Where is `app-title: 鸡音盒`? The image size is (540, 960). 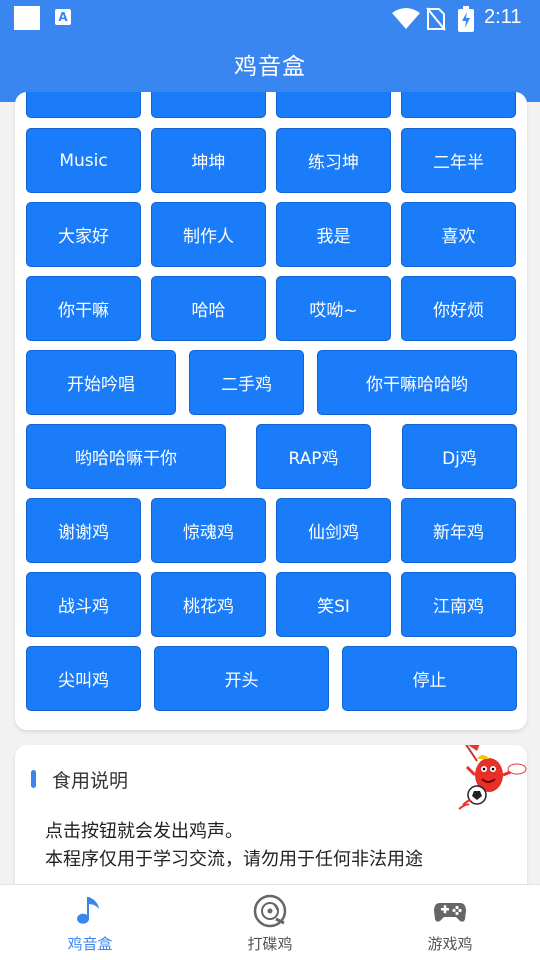 app-title: 鸡音盒 is located at coordinates (270, 67).